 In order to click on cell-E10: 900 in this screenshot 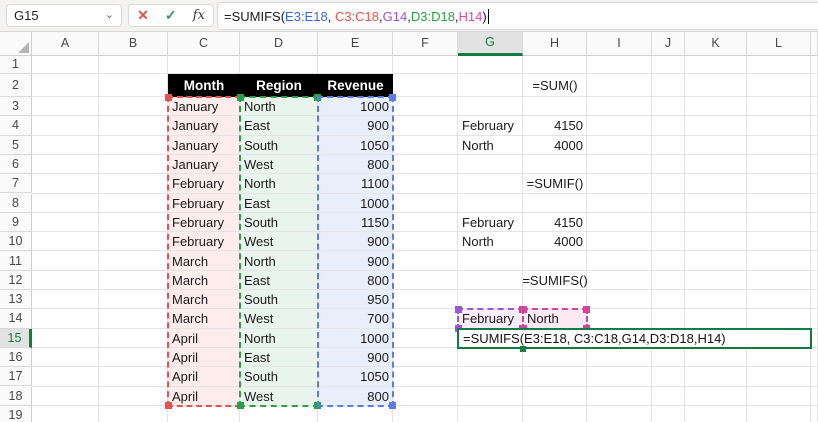, I will do `click(355, 241)`.